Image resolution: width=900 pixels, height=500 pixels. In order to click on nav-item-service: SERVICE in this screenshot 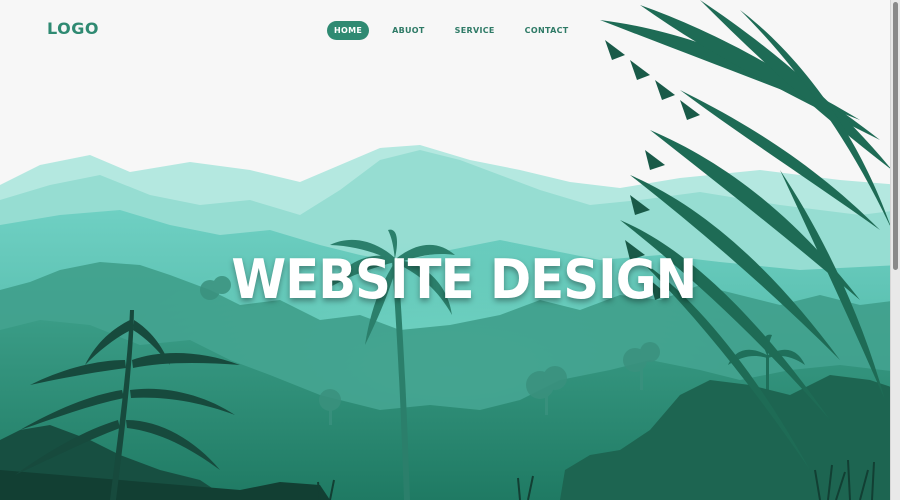, I will do `click(475, 30)`.